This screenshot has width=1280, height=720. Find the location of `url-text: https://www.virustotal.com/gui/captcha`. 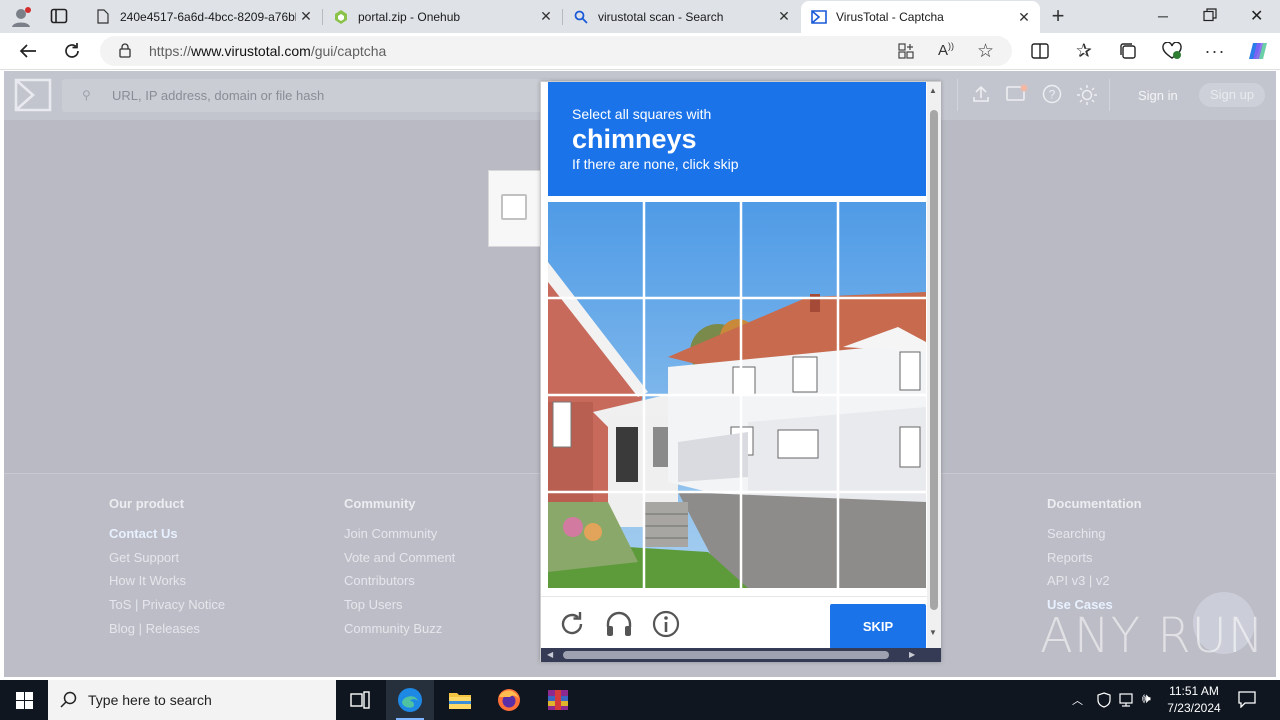

url-text: https://www.virustotal.com/gui/captcha is located at coordinates (268, 51).